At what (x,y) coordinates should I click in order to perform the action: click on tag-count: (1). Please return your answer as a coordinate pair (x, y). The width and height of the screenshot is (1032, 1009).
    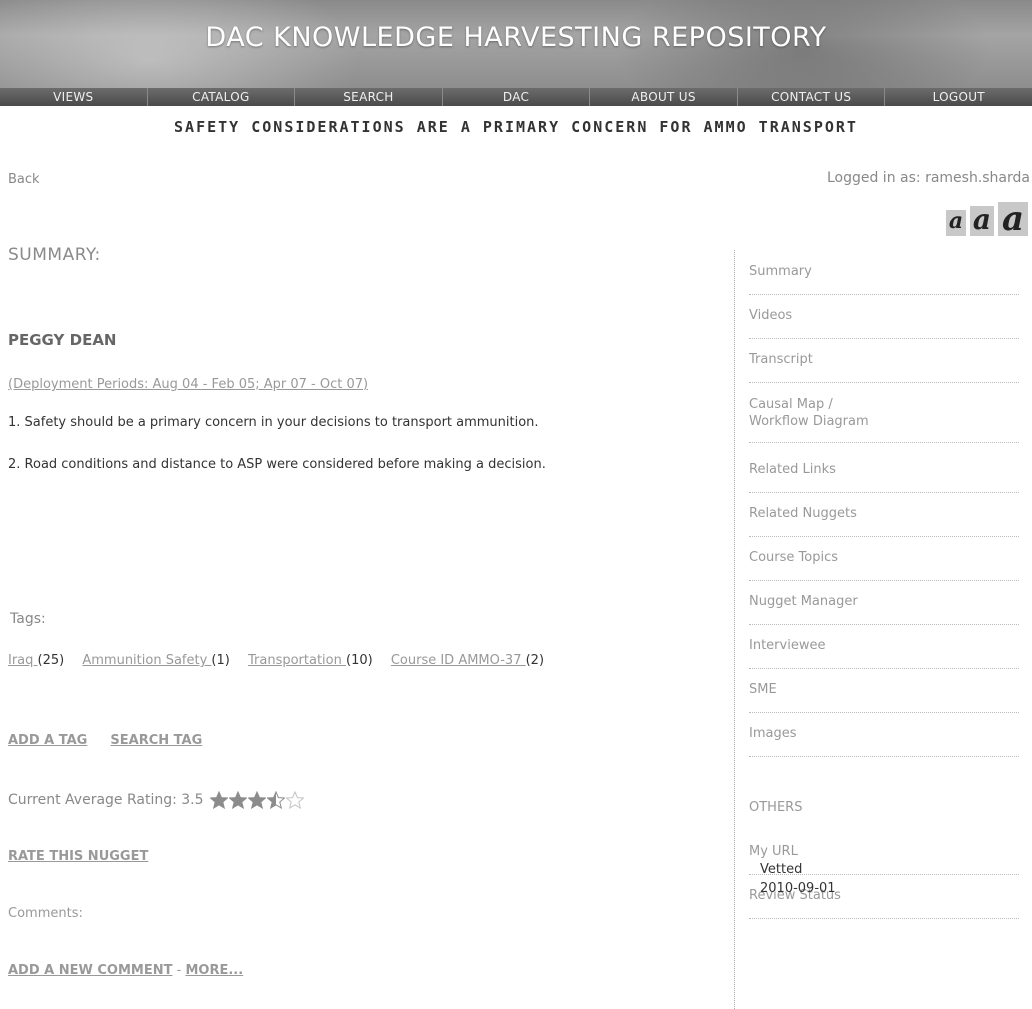
    Looking at the image, I should click on (220, 660).